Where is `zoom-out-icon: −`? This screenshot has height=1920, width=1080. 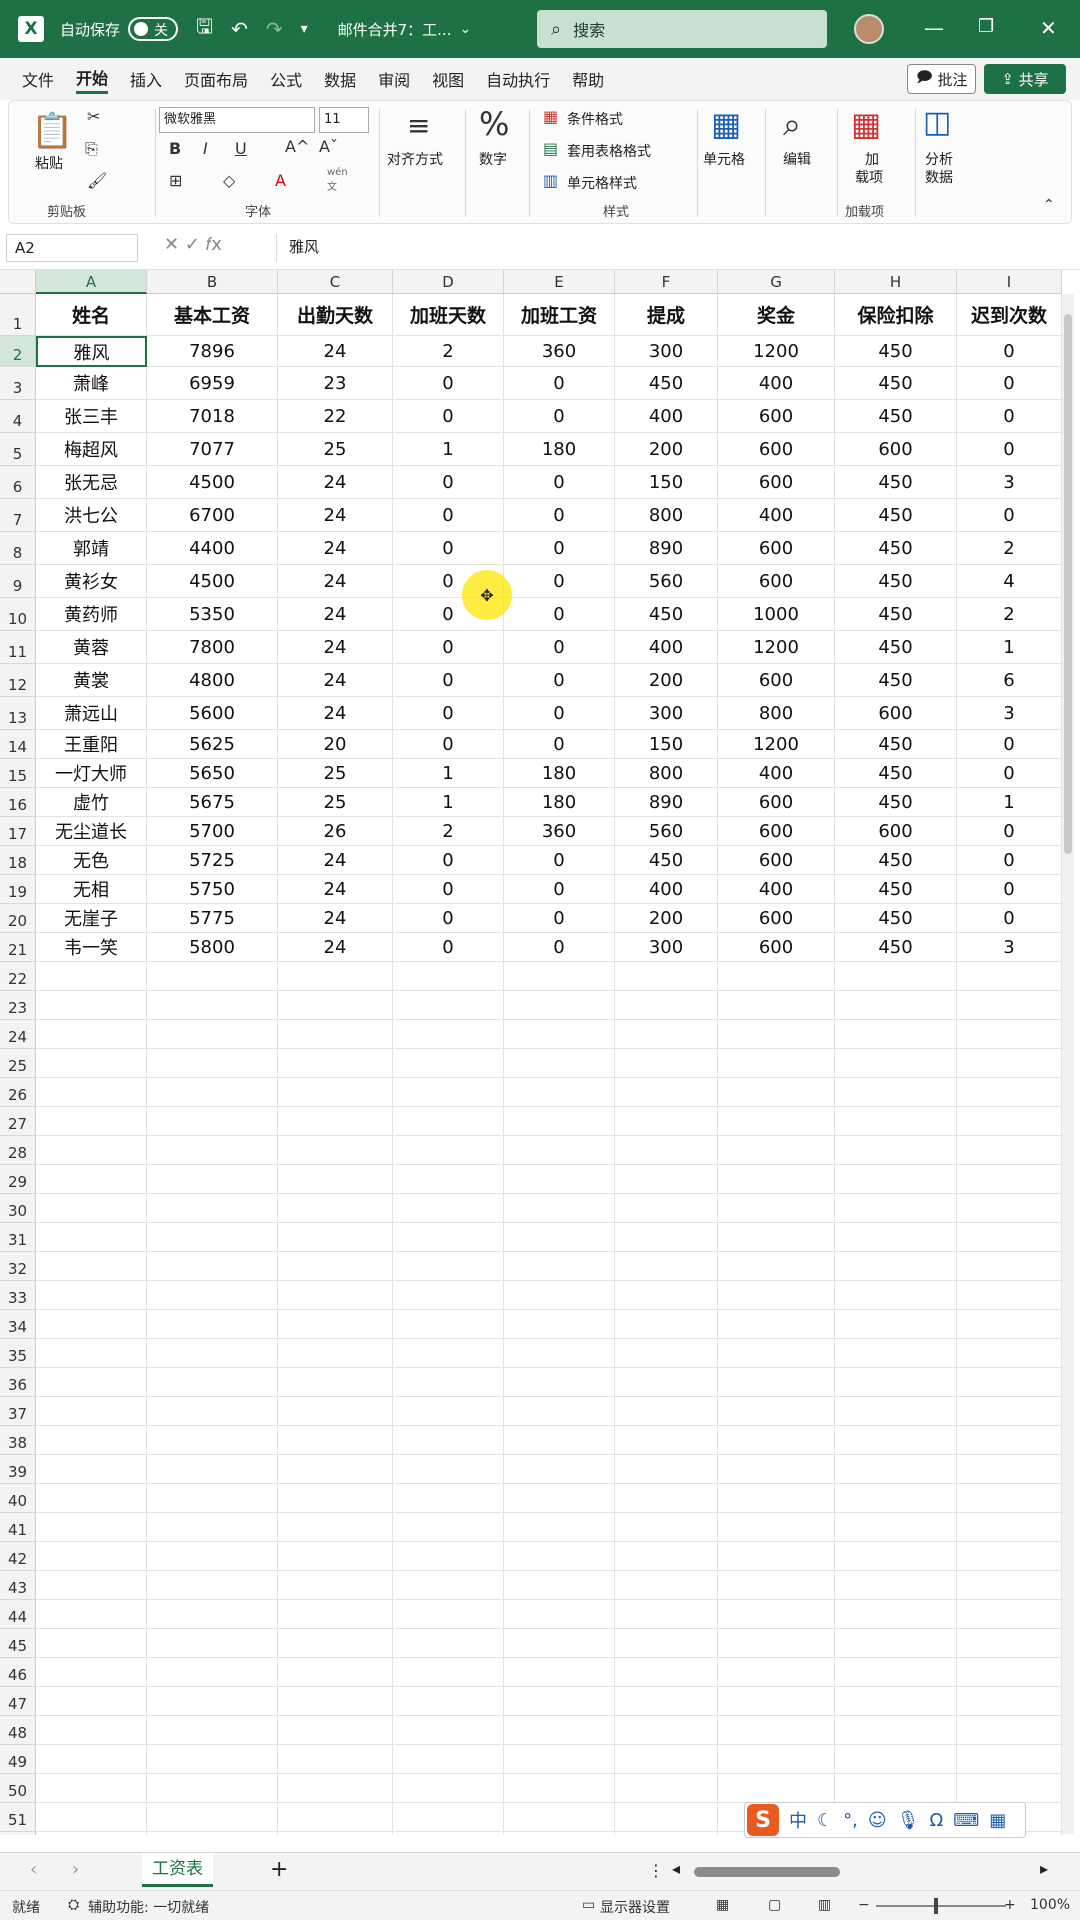 zoom-out-icon: − is located at coordinates (864, 1905).